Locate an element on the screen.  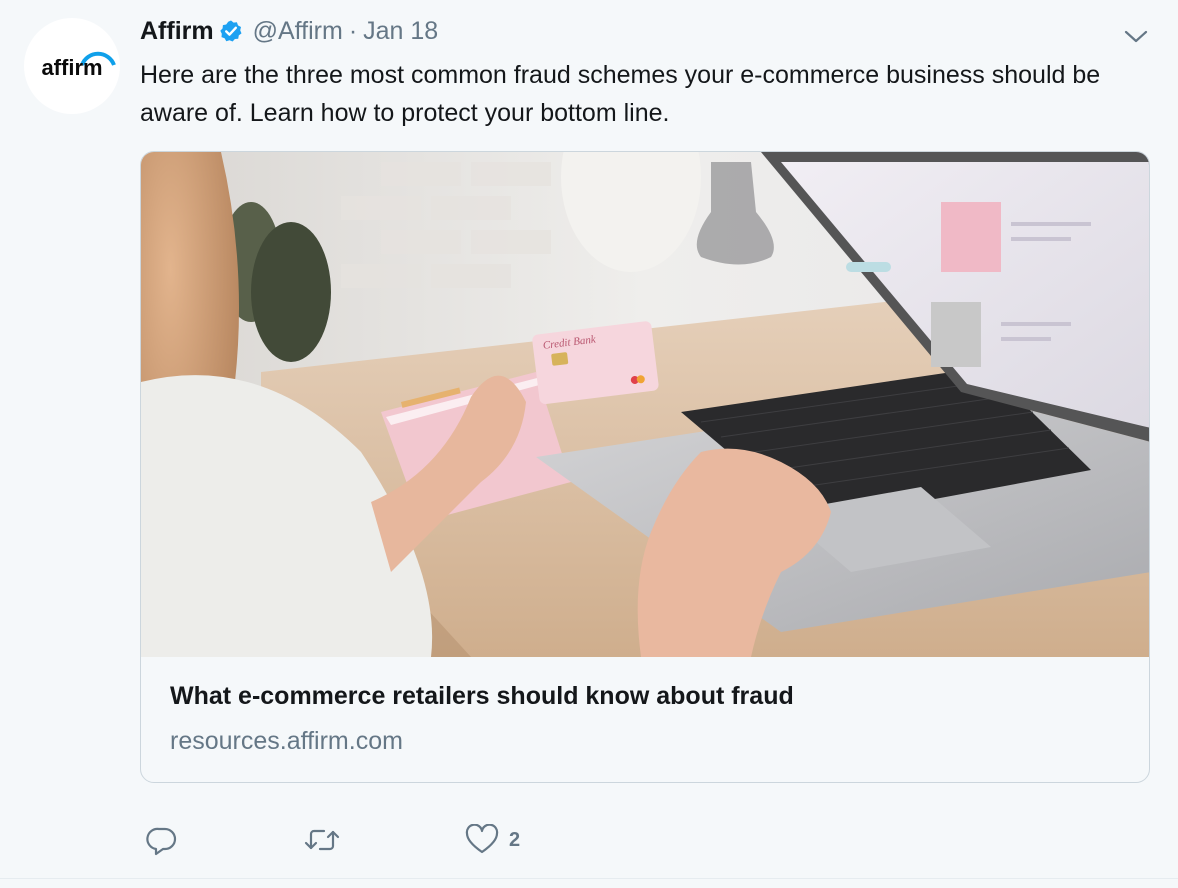
reply-button is located at coordinates (162, 840).